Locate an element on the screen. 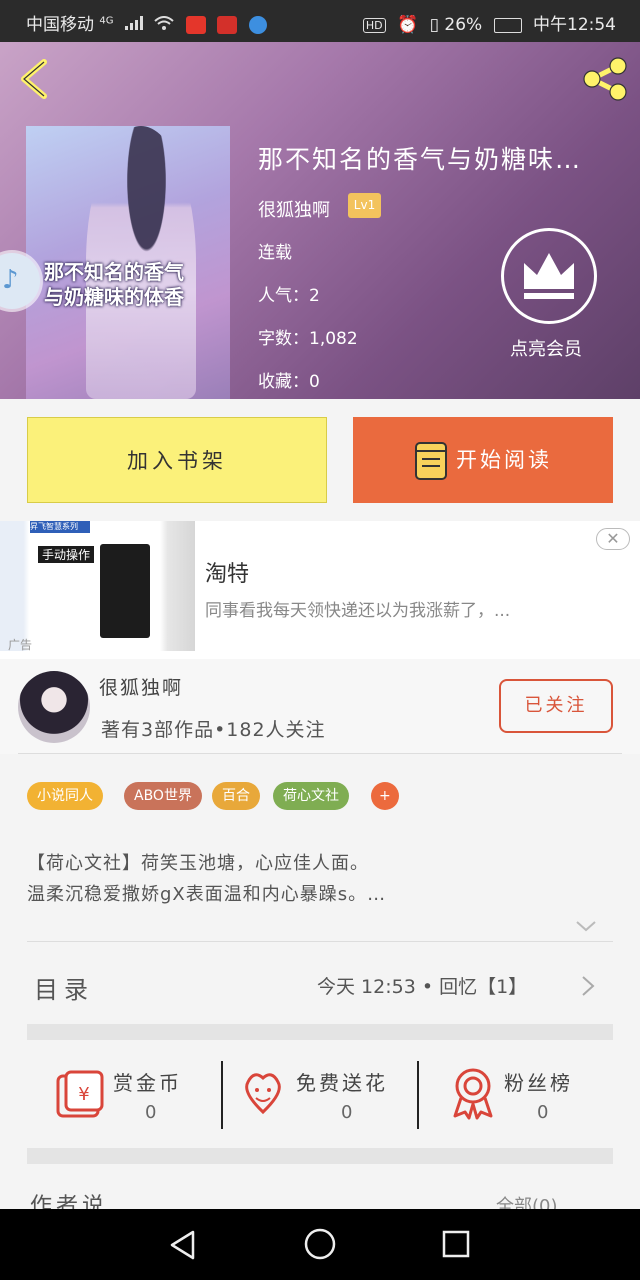  reward-coin-button: ¥ is located at coordinates (80, 1096).